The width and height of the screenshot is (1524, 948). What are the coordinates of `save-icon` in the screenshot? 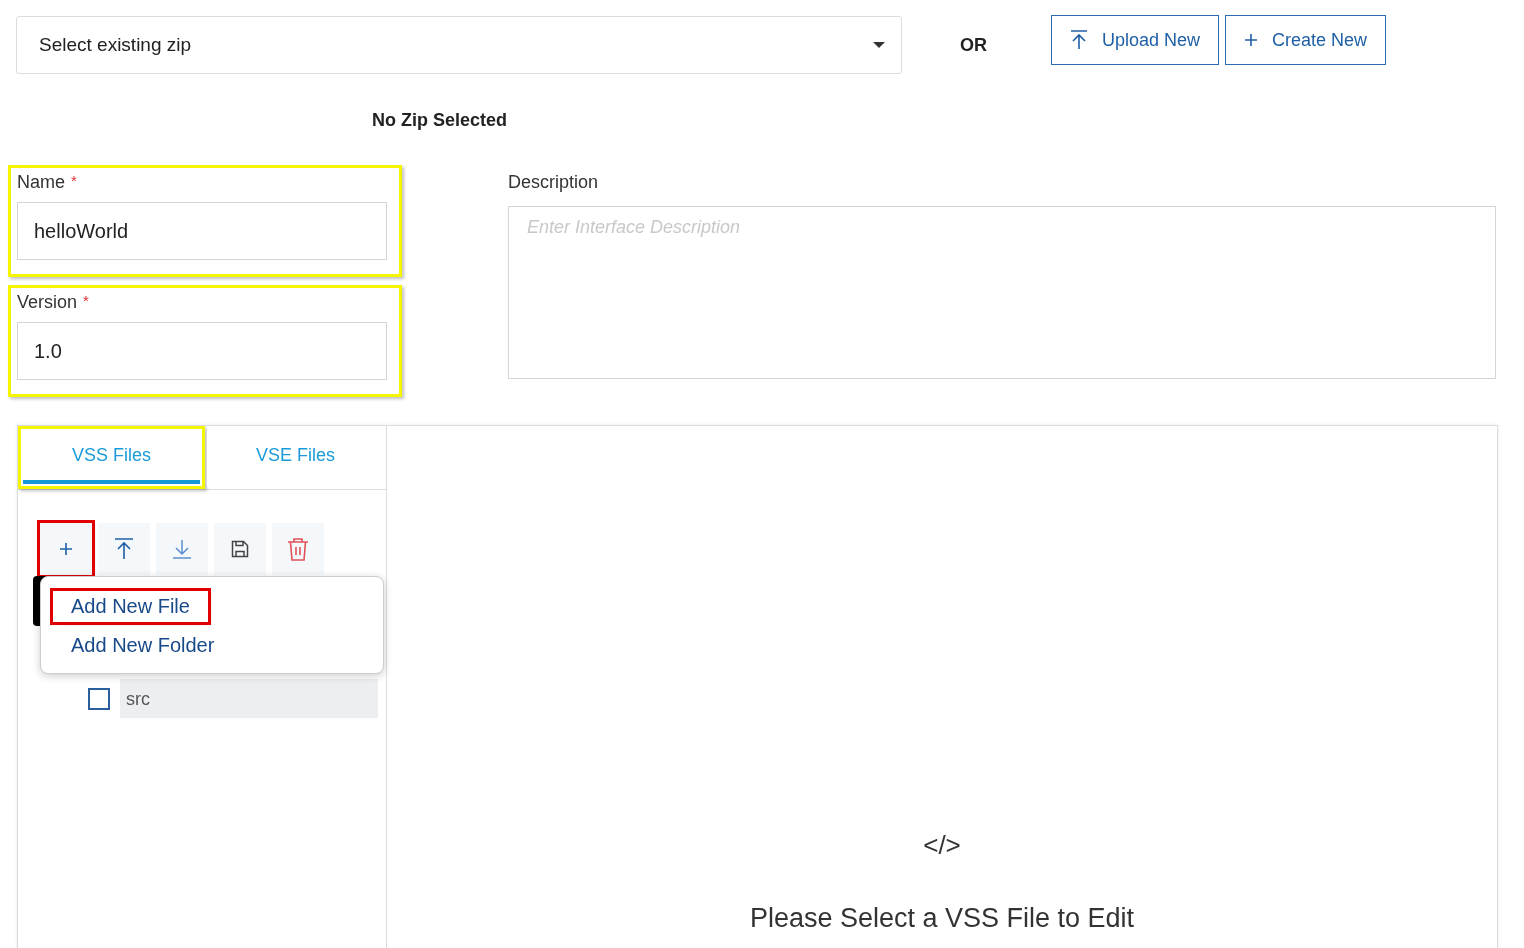 It's located at (240, 549).